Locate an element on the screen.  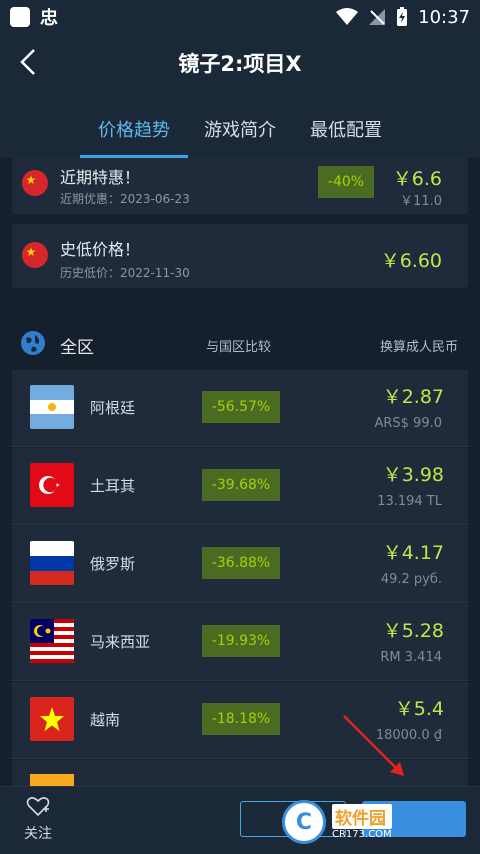
local-price: RM 3.414 is located at coordinates (411, 657).